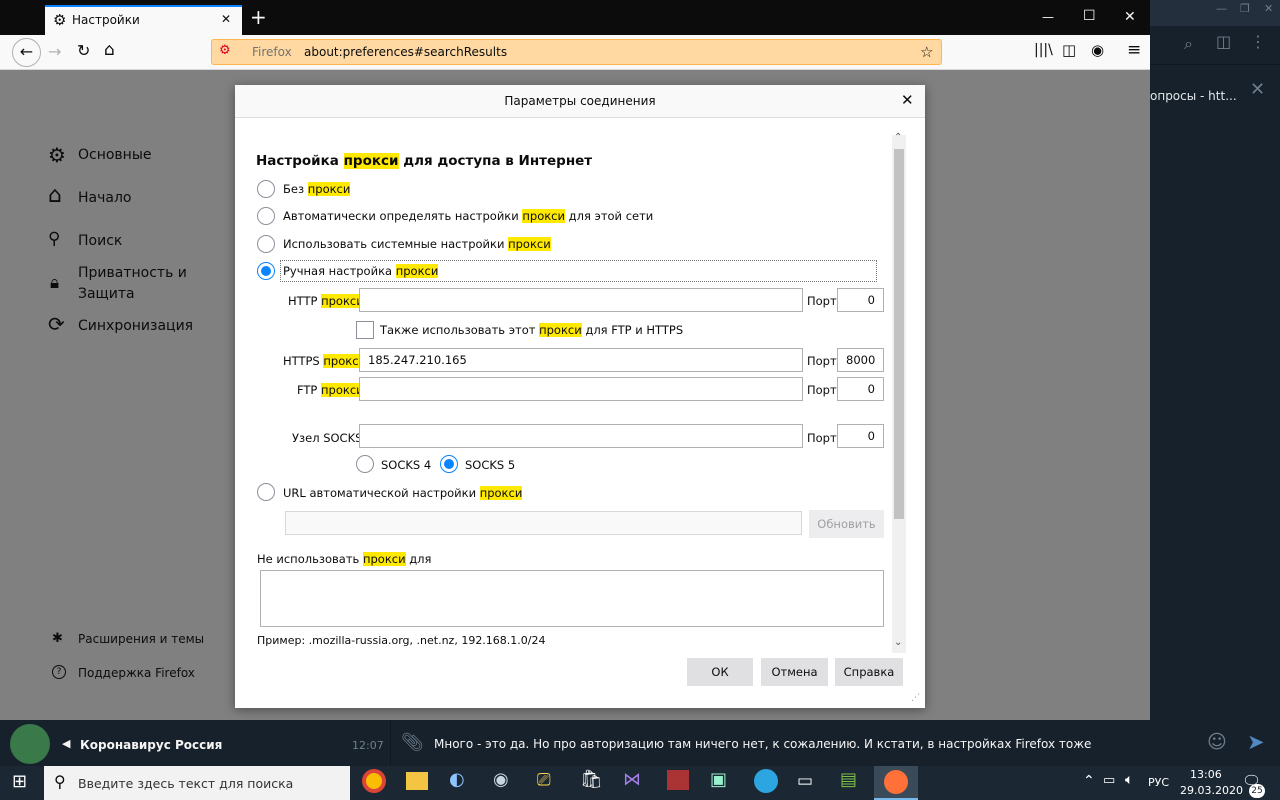 The width and height of the screenshot is (1280, 800). I want to click on window-maximize-button: ☐, so click(1089, 16).